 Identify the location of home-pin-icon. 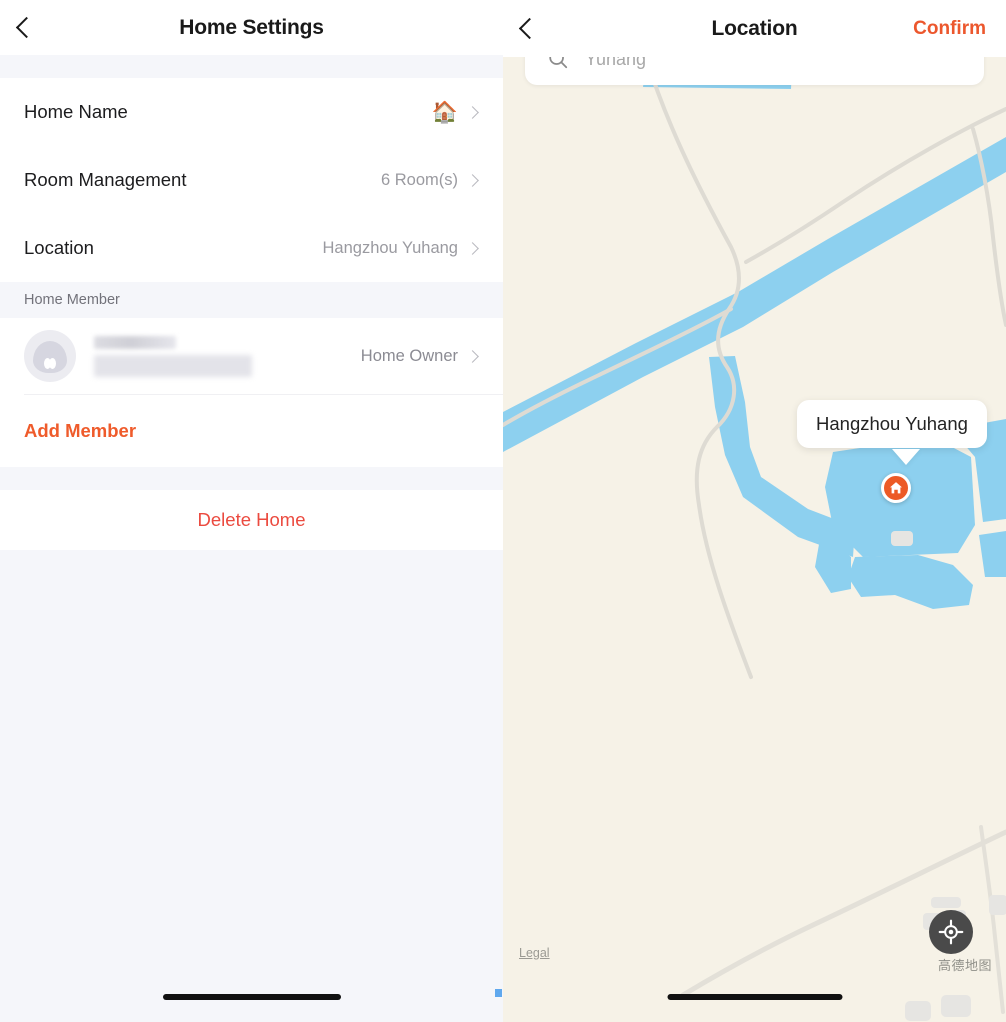
(896, 488).